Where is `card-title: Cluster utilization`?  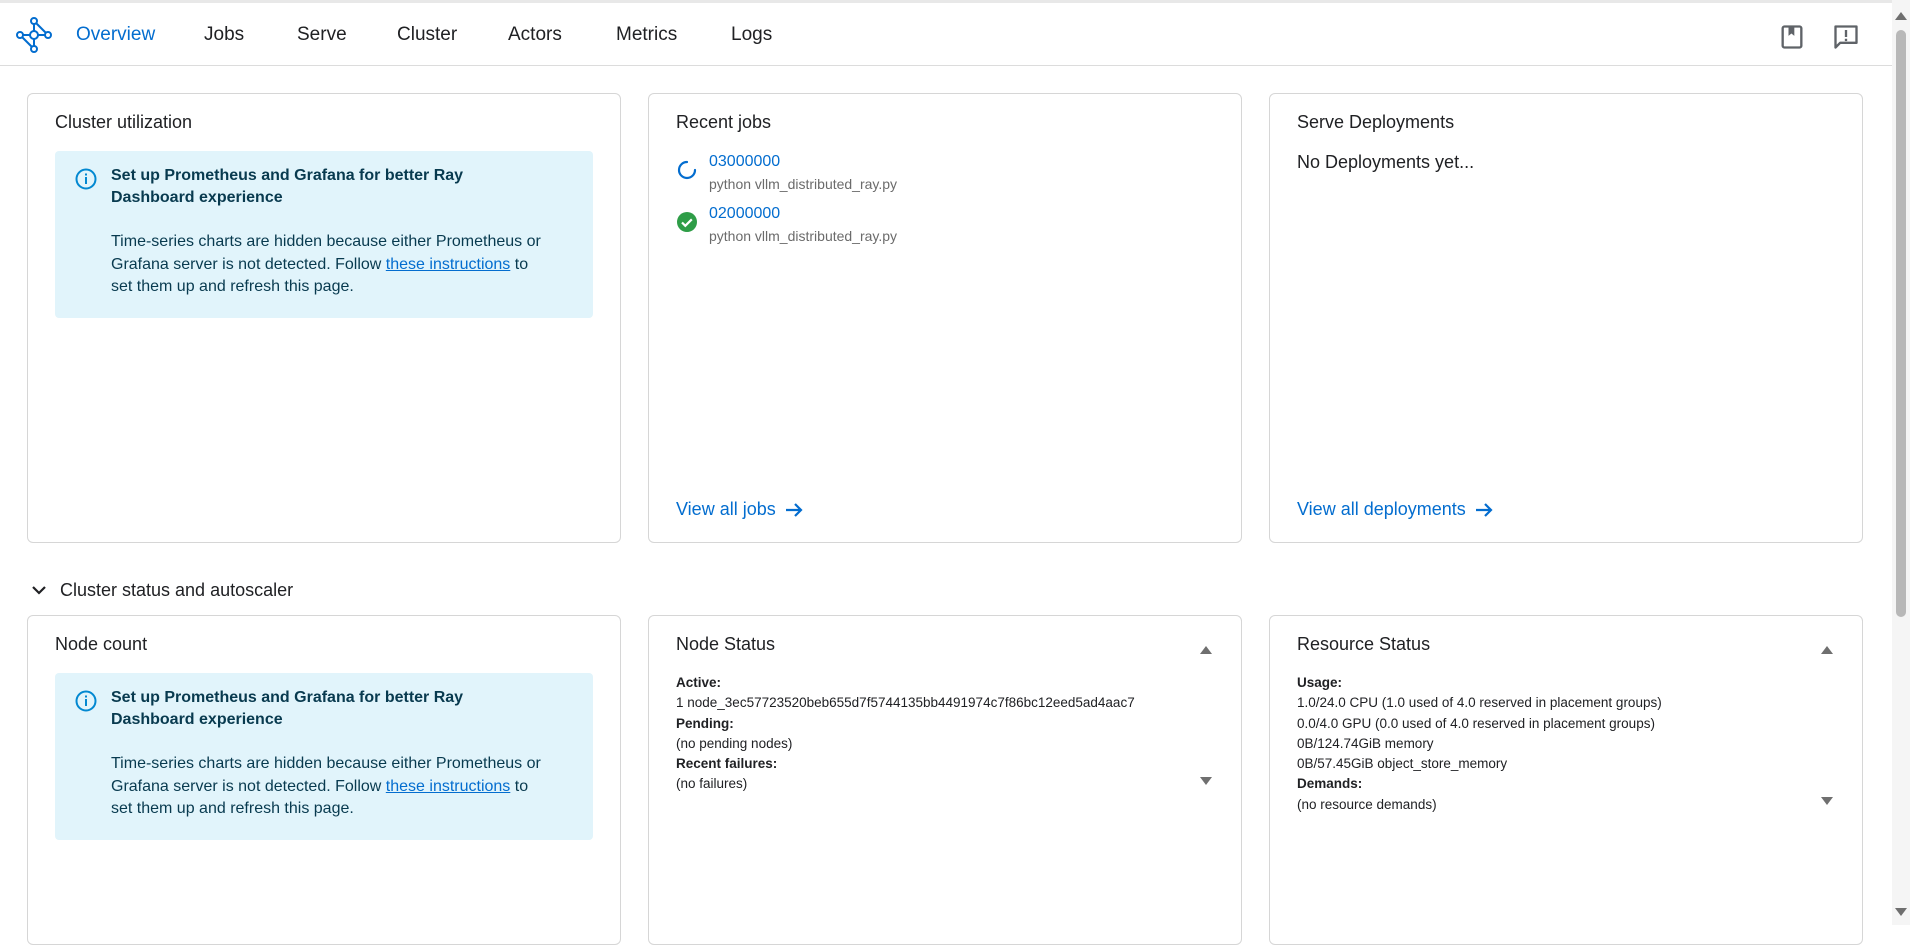
card-title: Cluster utilization is located at coordinates (124, 122).